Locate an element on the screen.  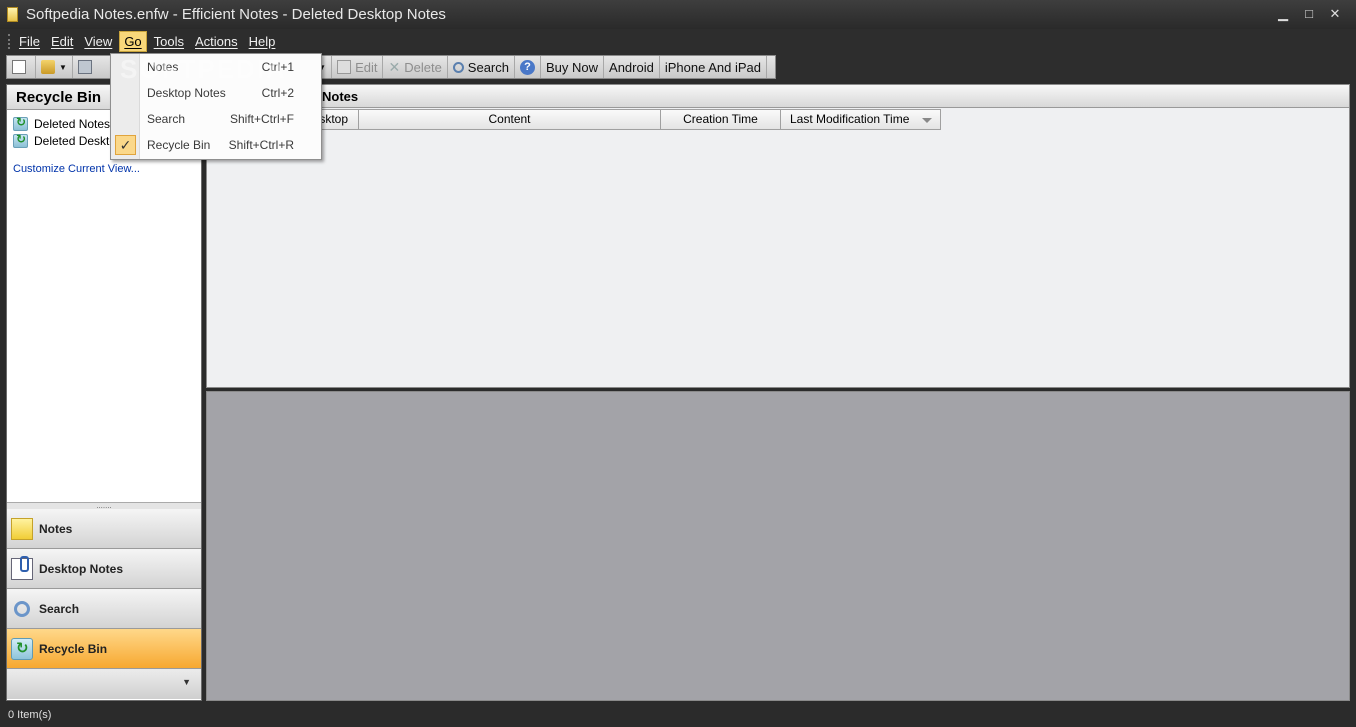
buy-now-button: Buy Now is located at coordinates (573, 67).